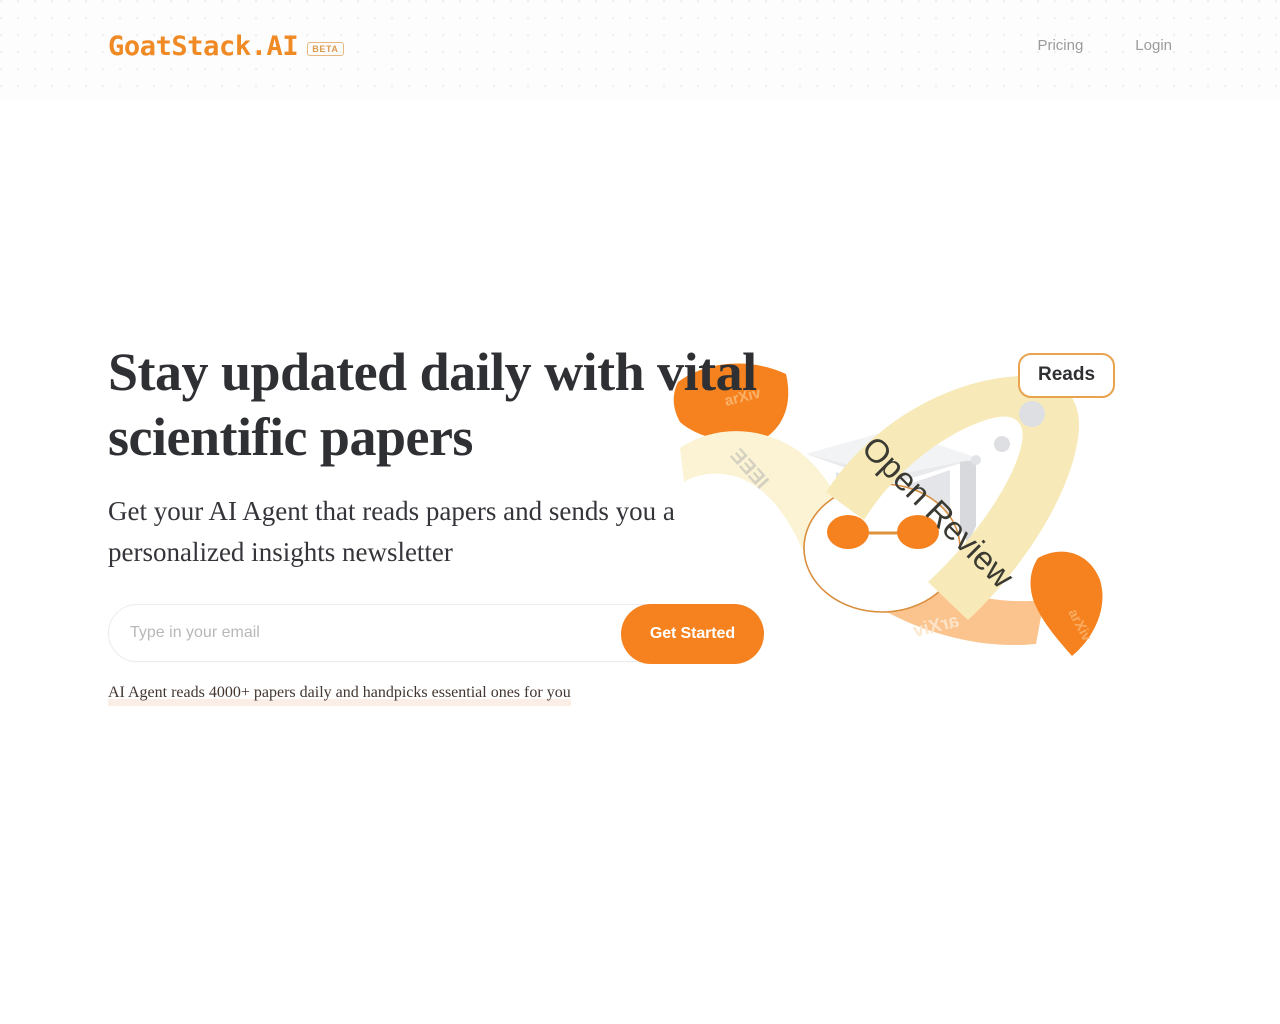 The height and width of the screenshot is (1024, 1280). What do you see at coordinates (692, 633) in the screenshot?
I see `get-started-button: Get Started` at bounding box center [692, 633].